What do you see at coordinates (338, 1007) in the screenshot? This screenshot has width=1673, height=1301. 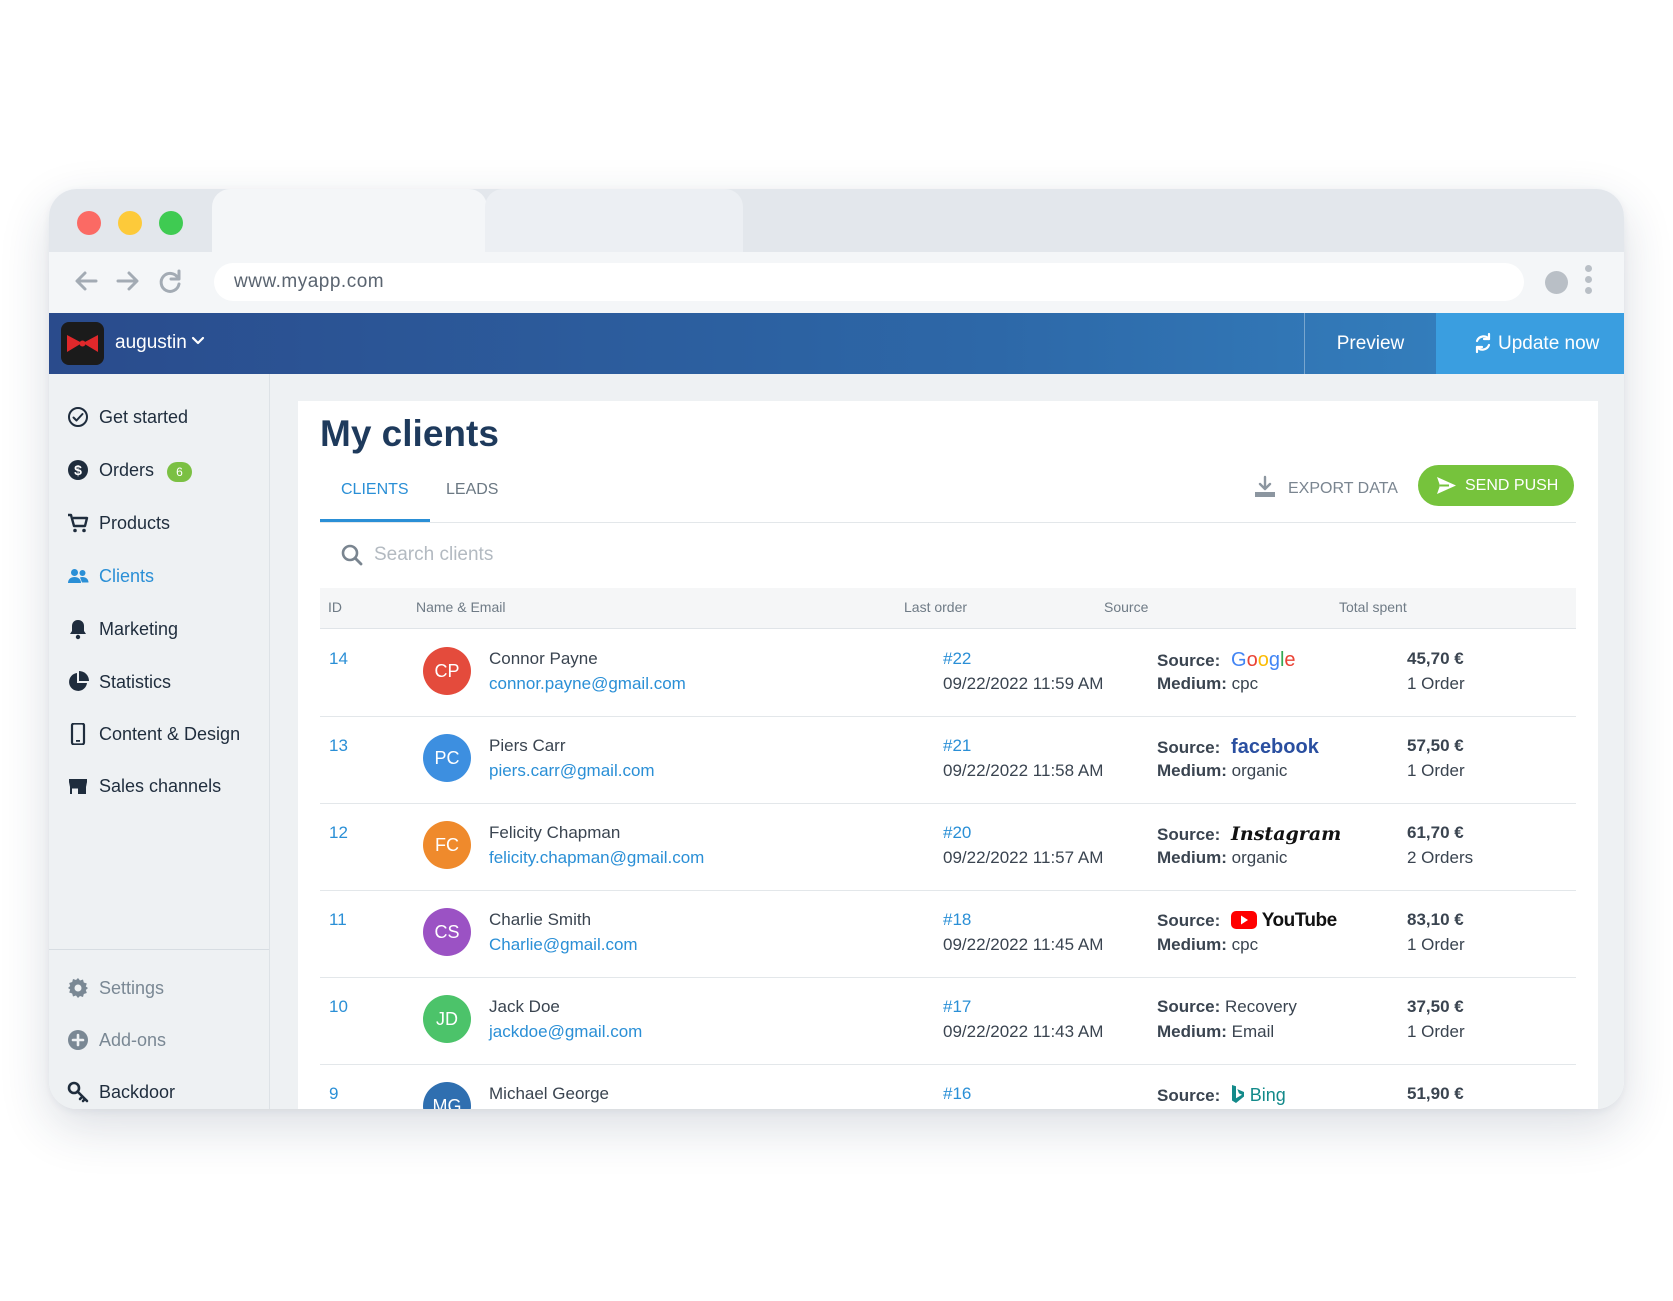 I see `client-id: 10` at bounding box center [338, 1007].